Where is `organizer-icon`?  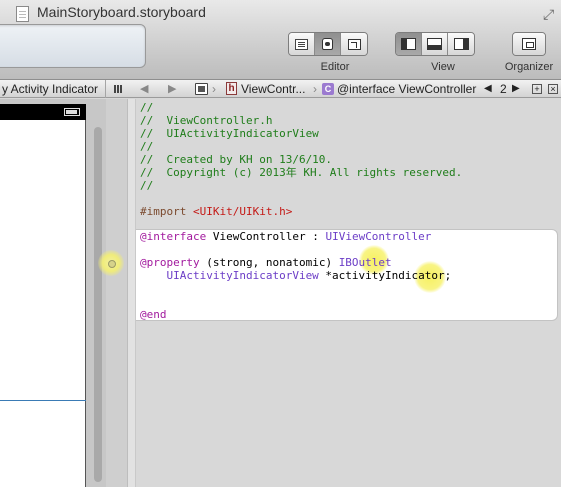
organizer-icon is located at coordinates (529, 44).